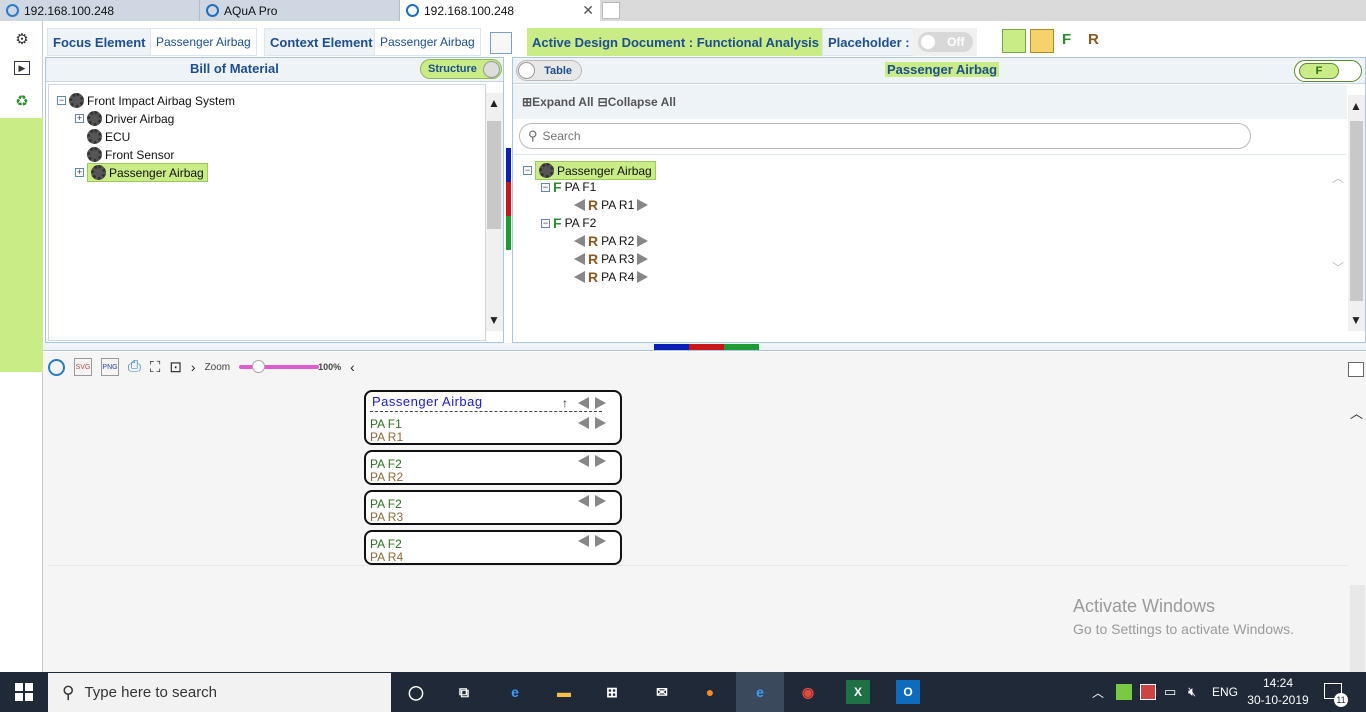 The width and height of the screenshot is (1366, 712). Describe the element at coordinates (300, 10) in the screenshot. I see `browser-tab-2: AQuA Pro` at that location.